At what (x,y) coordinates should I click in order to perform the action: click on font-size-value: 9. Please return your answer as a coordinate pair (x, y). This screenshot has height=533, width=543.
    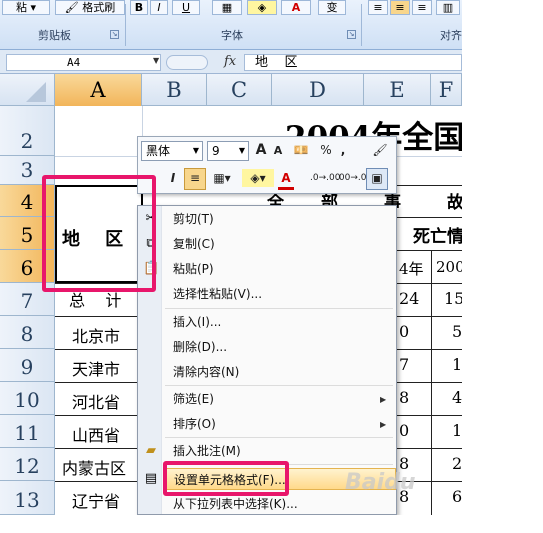
    Looking at the image, I should click on (216, 151).